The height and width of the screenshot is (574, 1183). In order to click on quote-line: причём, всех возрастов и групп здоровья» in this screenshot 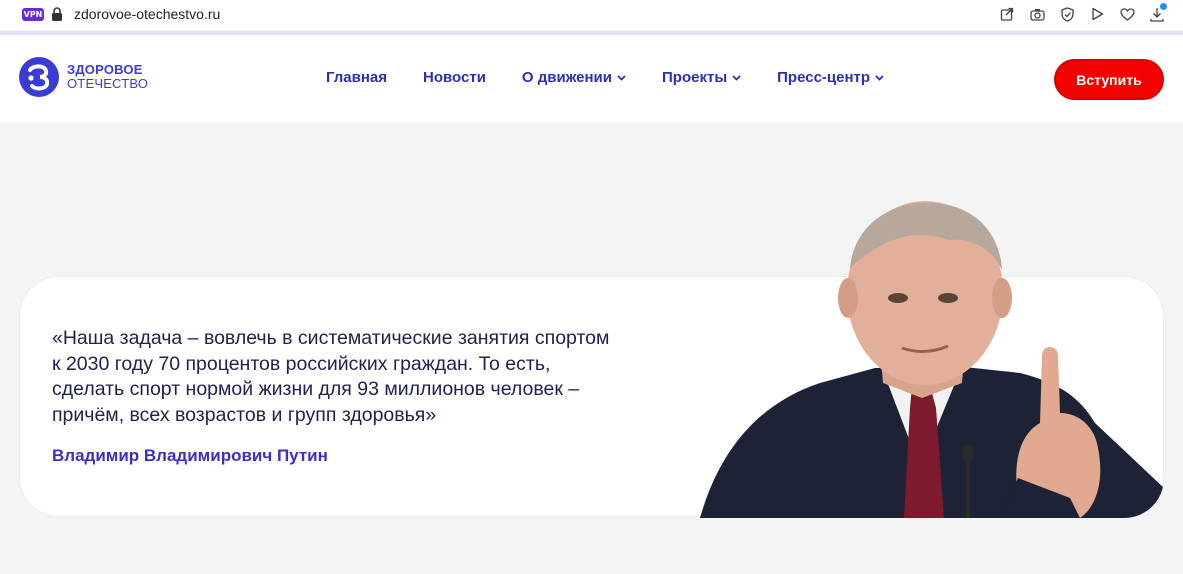, I will do `click(244, 414)`.